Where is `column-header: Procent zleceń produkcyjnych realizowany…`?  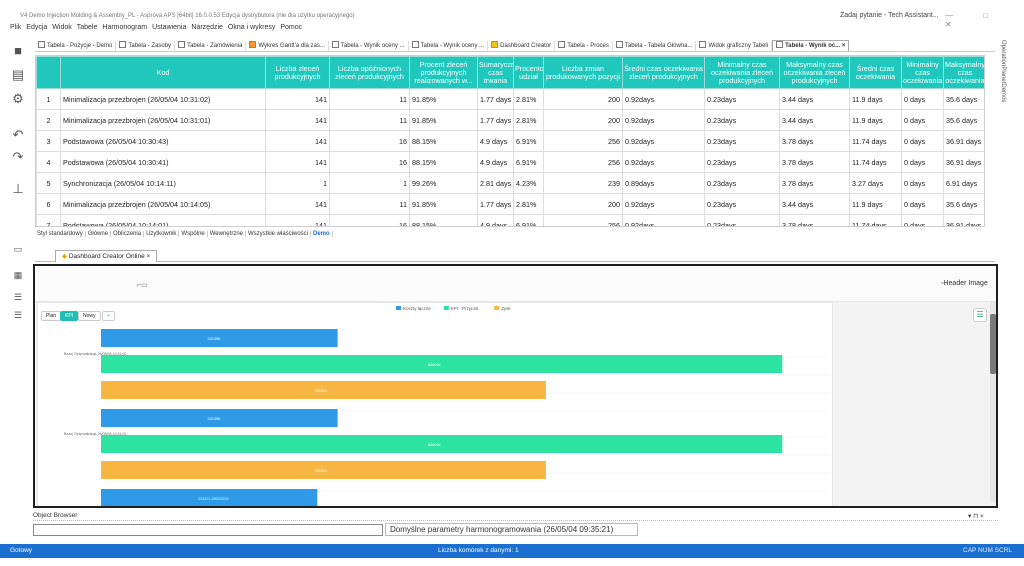 column-header: Procent zleceń produkcyjnych realizowany… is located at coordinates (443, 72).